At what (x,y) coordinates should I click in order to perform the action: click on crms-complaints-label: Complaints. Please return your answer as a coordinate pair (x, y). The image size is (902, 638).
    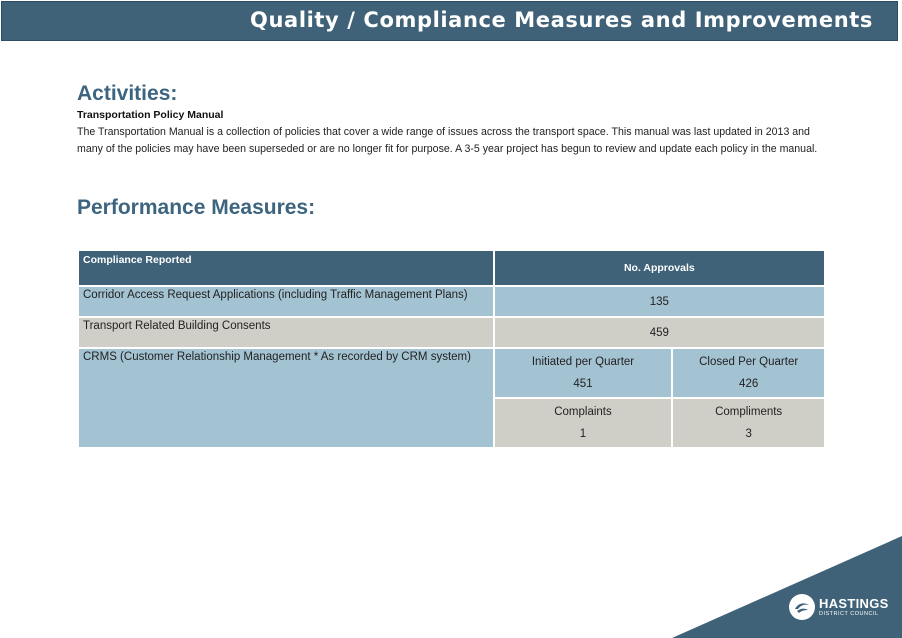
    Looking at the image, I should click on (583, 412).